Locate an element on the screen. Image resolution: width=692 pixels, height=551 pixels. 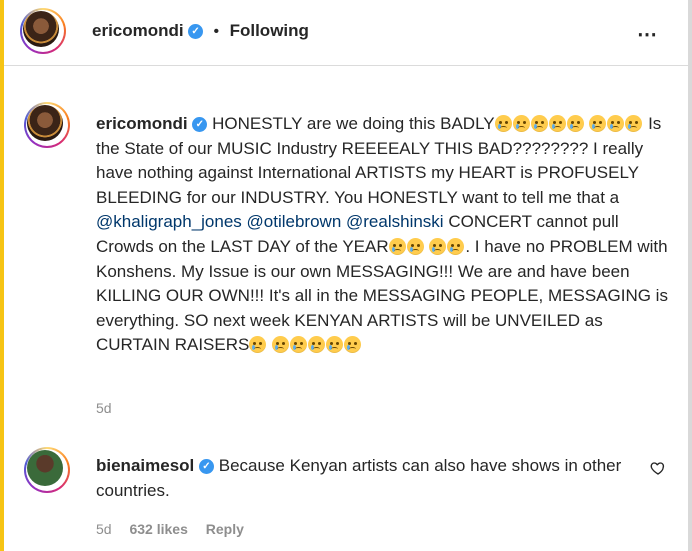
left-edge-strip is located at coordinates (2, 275).